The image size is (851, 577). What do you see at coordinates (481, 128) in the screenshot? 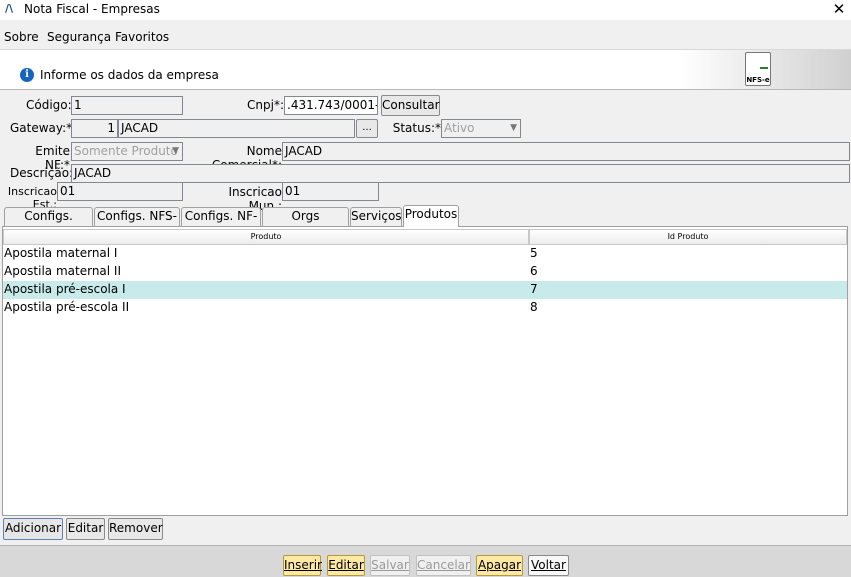
I see `status-select: Ativo ▼` at bounding box center [481, 128].